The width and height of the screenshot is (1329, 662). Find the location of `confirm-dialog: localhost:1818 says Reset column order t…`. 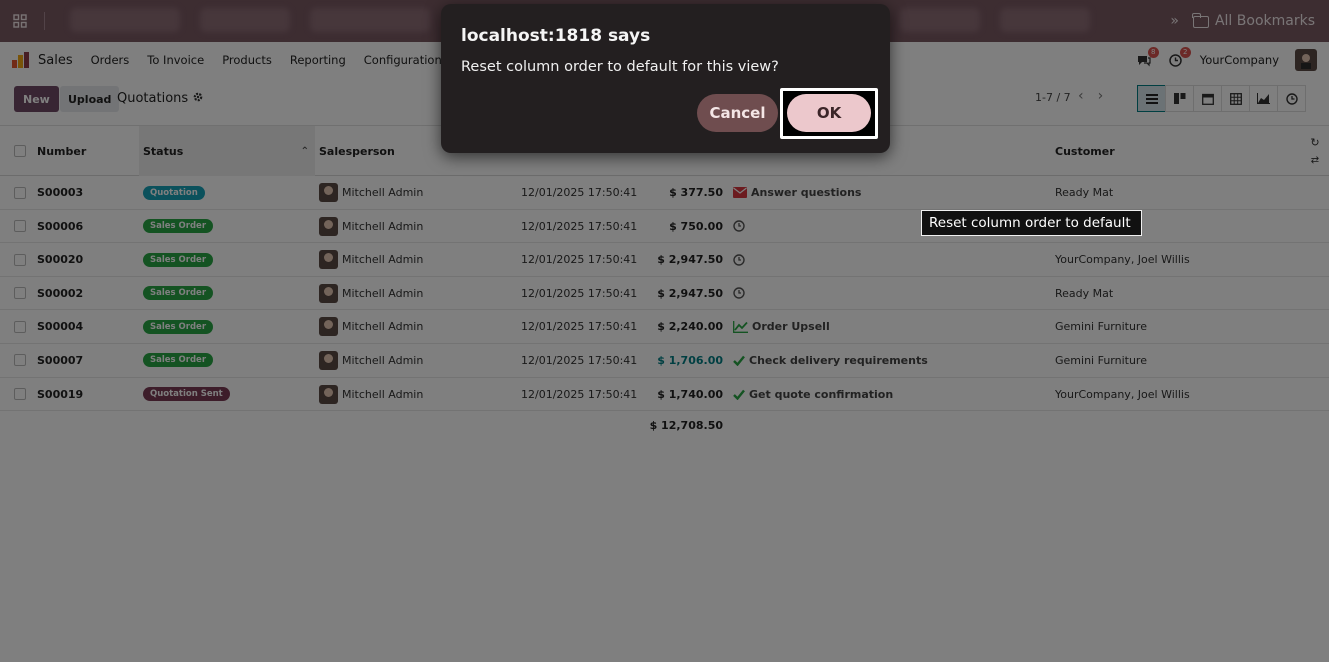

confirm-dialog: localhost:1818 says Reset column order t… is located at coordinates (665, 78).